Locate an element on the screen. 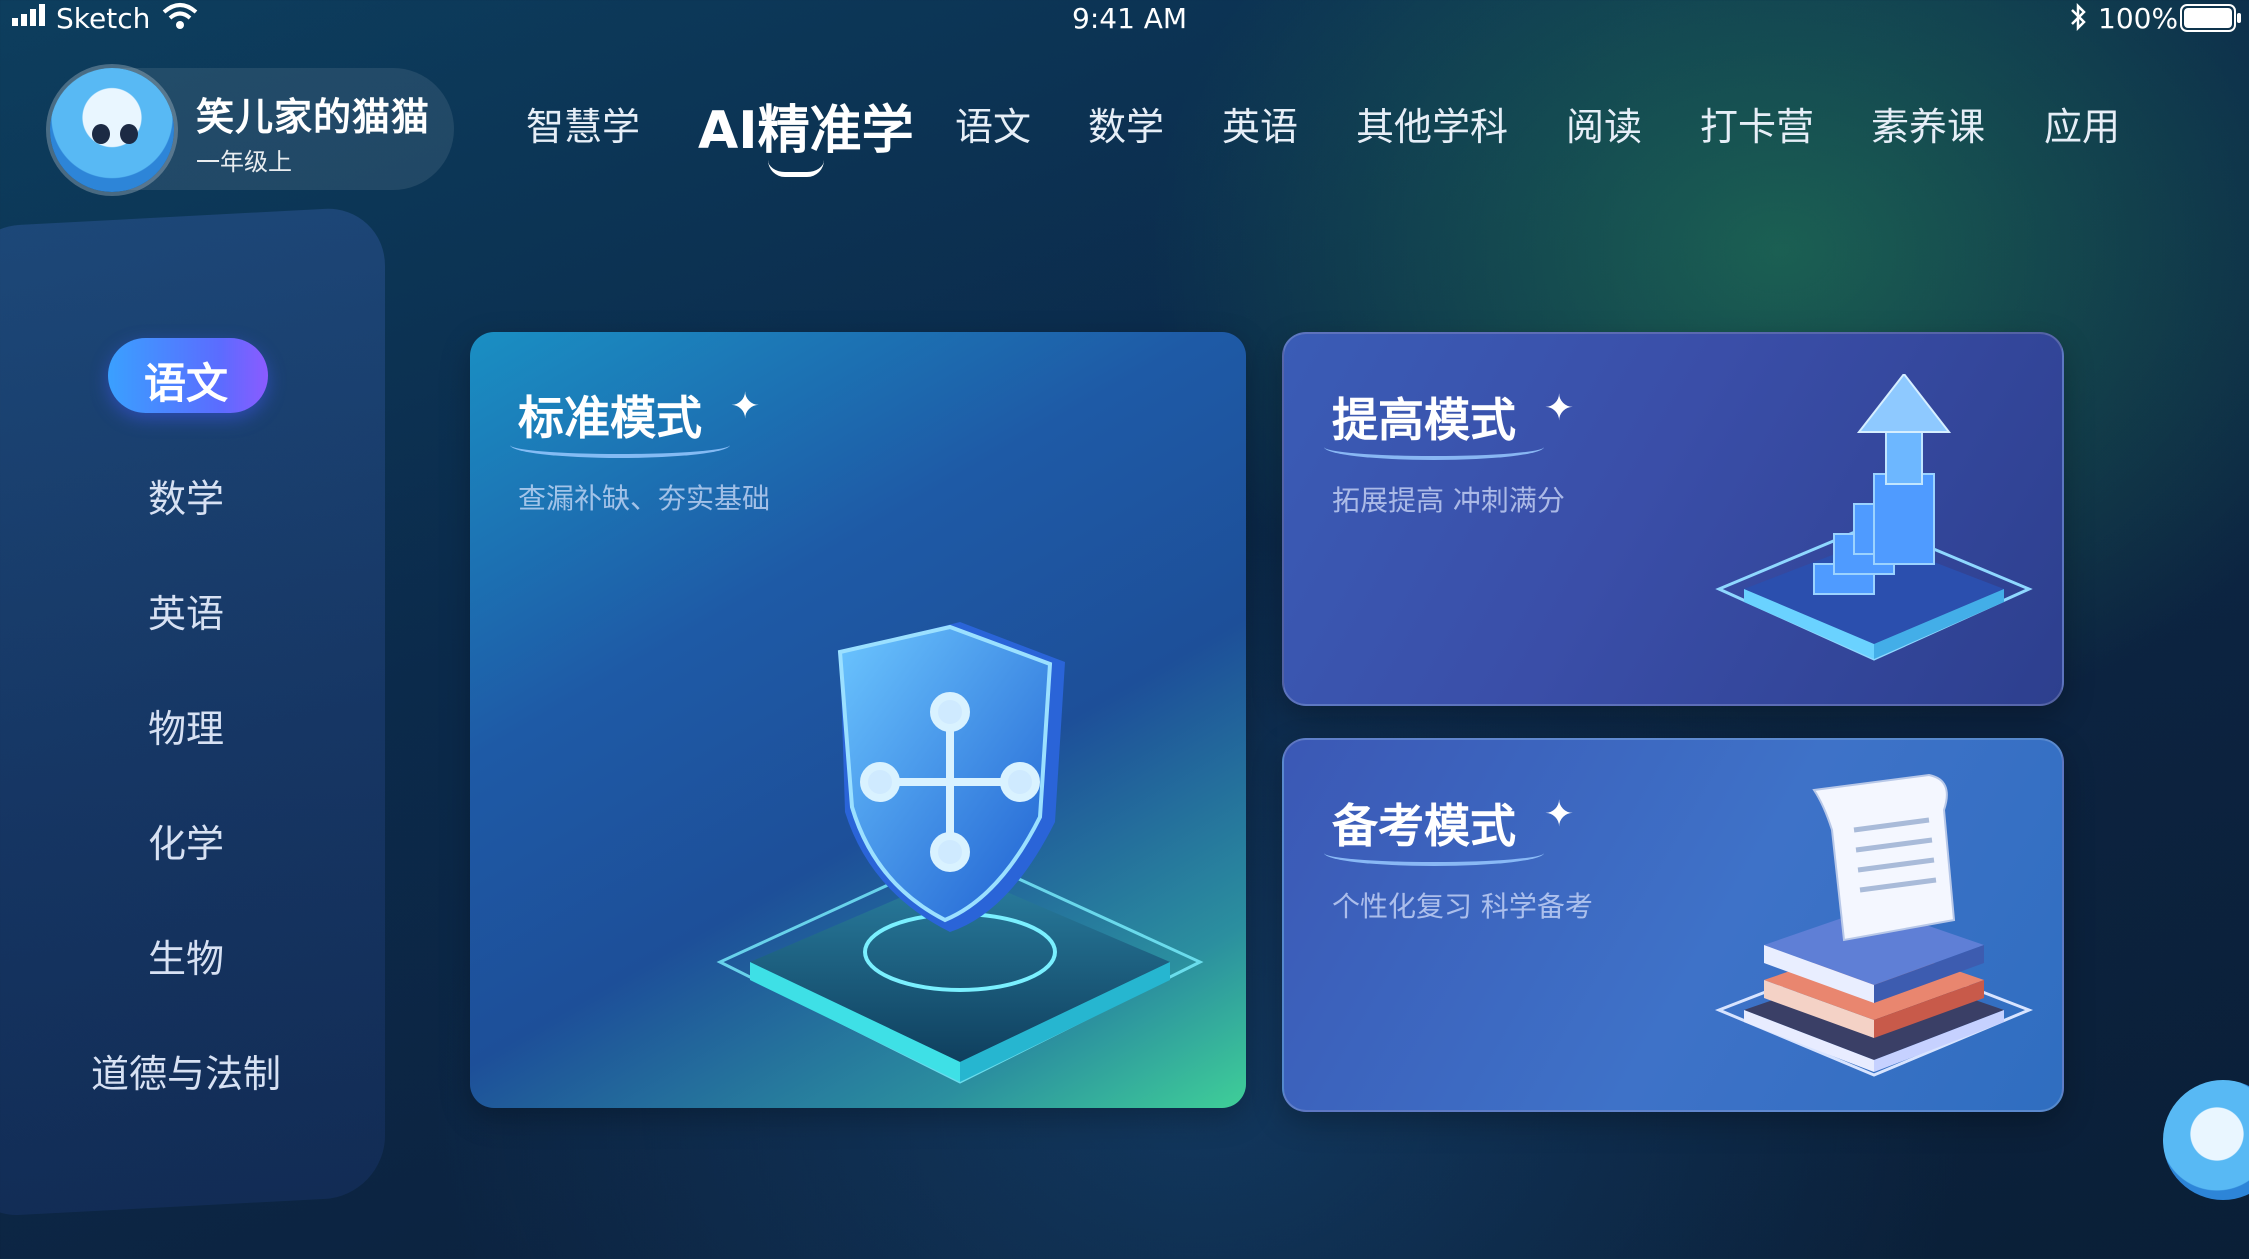 This screenshot has width=2249, height=1259. sidebar-item-ethics-law: 道德与法制 is located at coordinates (186, 1070).